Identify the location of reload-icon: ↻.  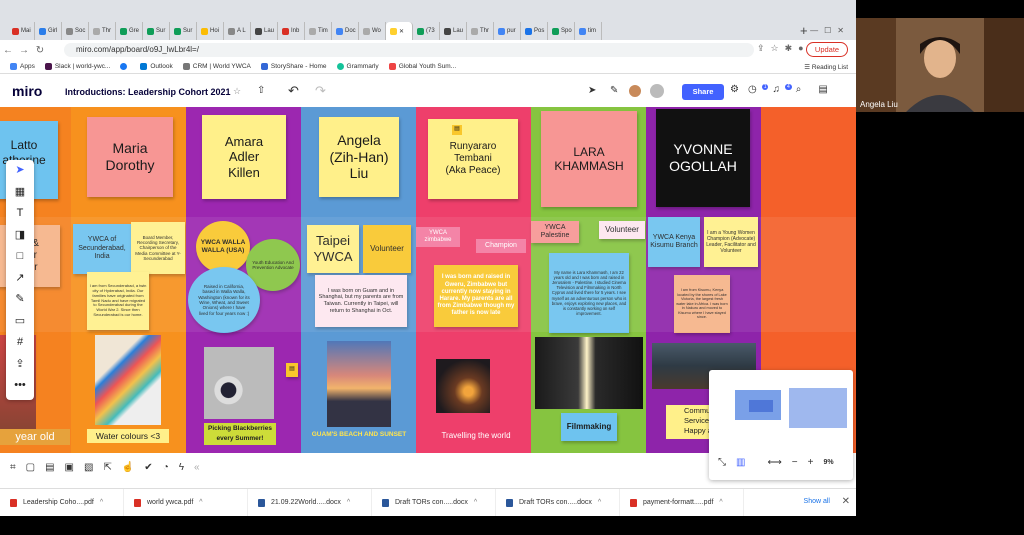
(40, 50).